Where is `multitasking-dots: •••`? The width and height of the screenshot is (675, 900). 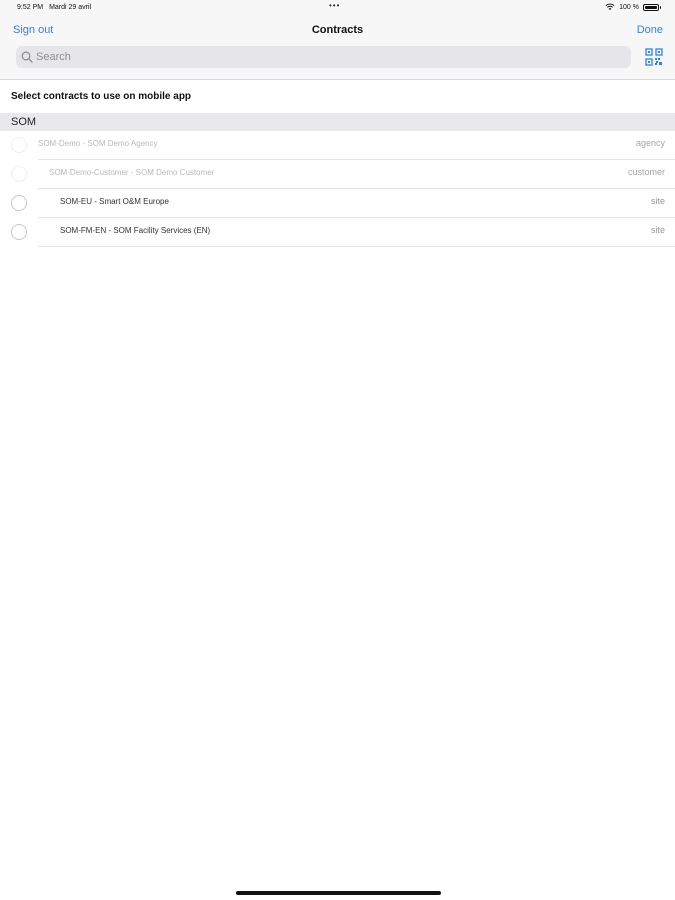
multitasking-dots: ••• is located at coordinates (338, 6).